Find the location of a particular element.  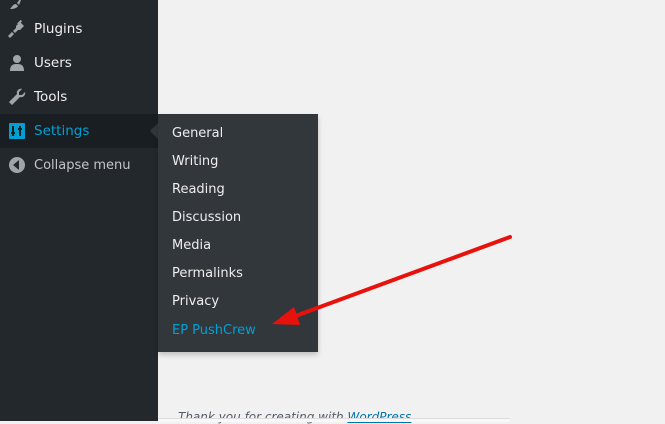

collapse-circle-icon is located at coordinates (17, 165).